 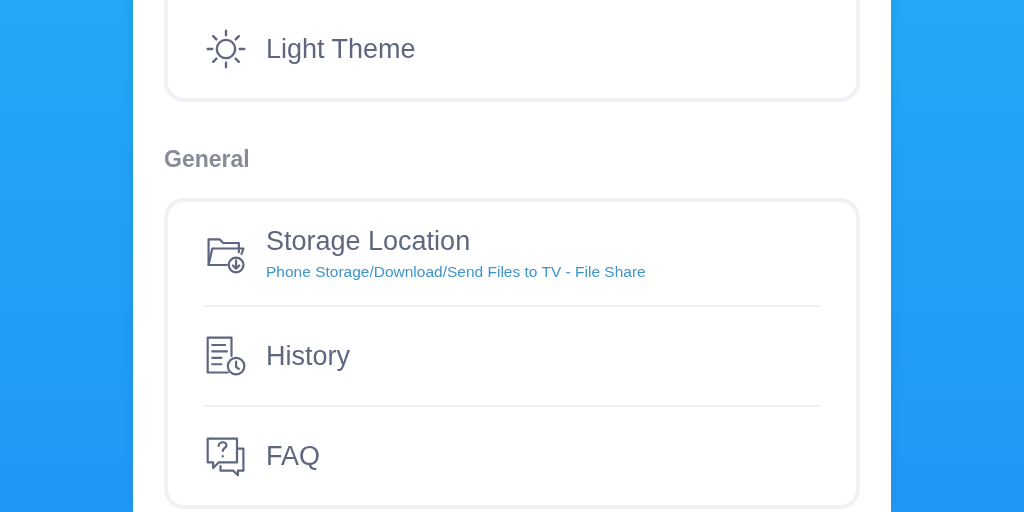 What do you see at coordinates (308, 356) in the screenshot?
I see `item-title: History` at bounding box center [308, 356].